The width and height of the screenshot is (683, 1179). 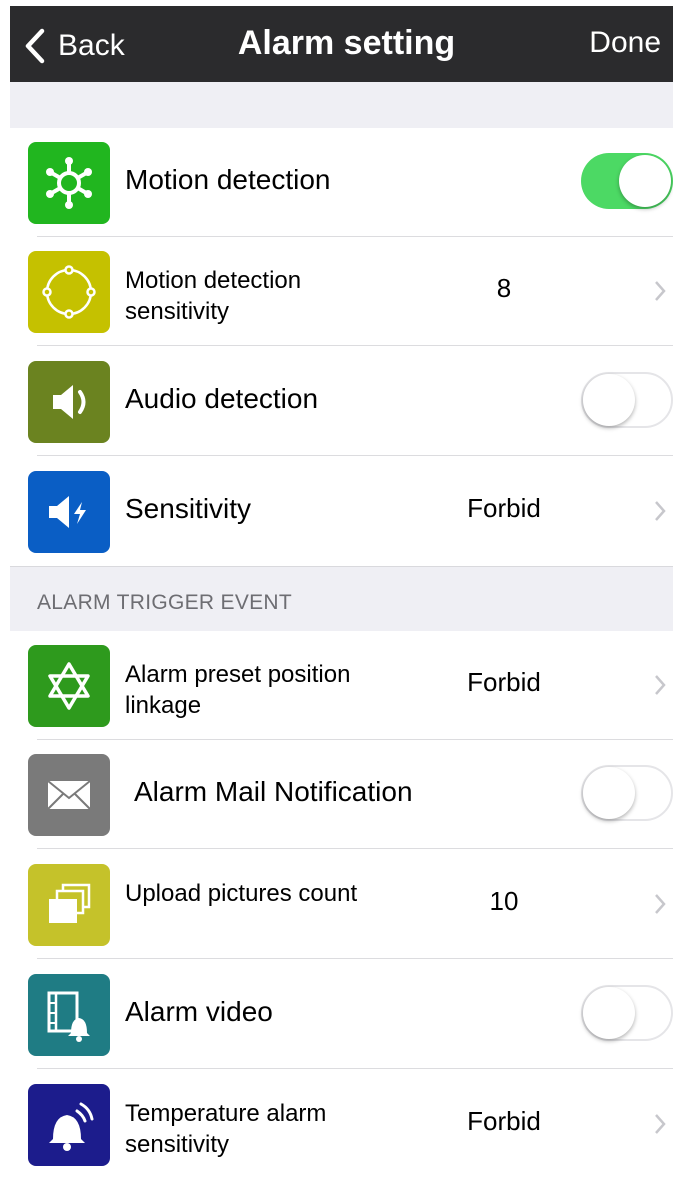 What do you see at coordinates (228, 179) in the screenshot?
I see `motion-detection-label: Motion detection` at bounding box center [228, 179].